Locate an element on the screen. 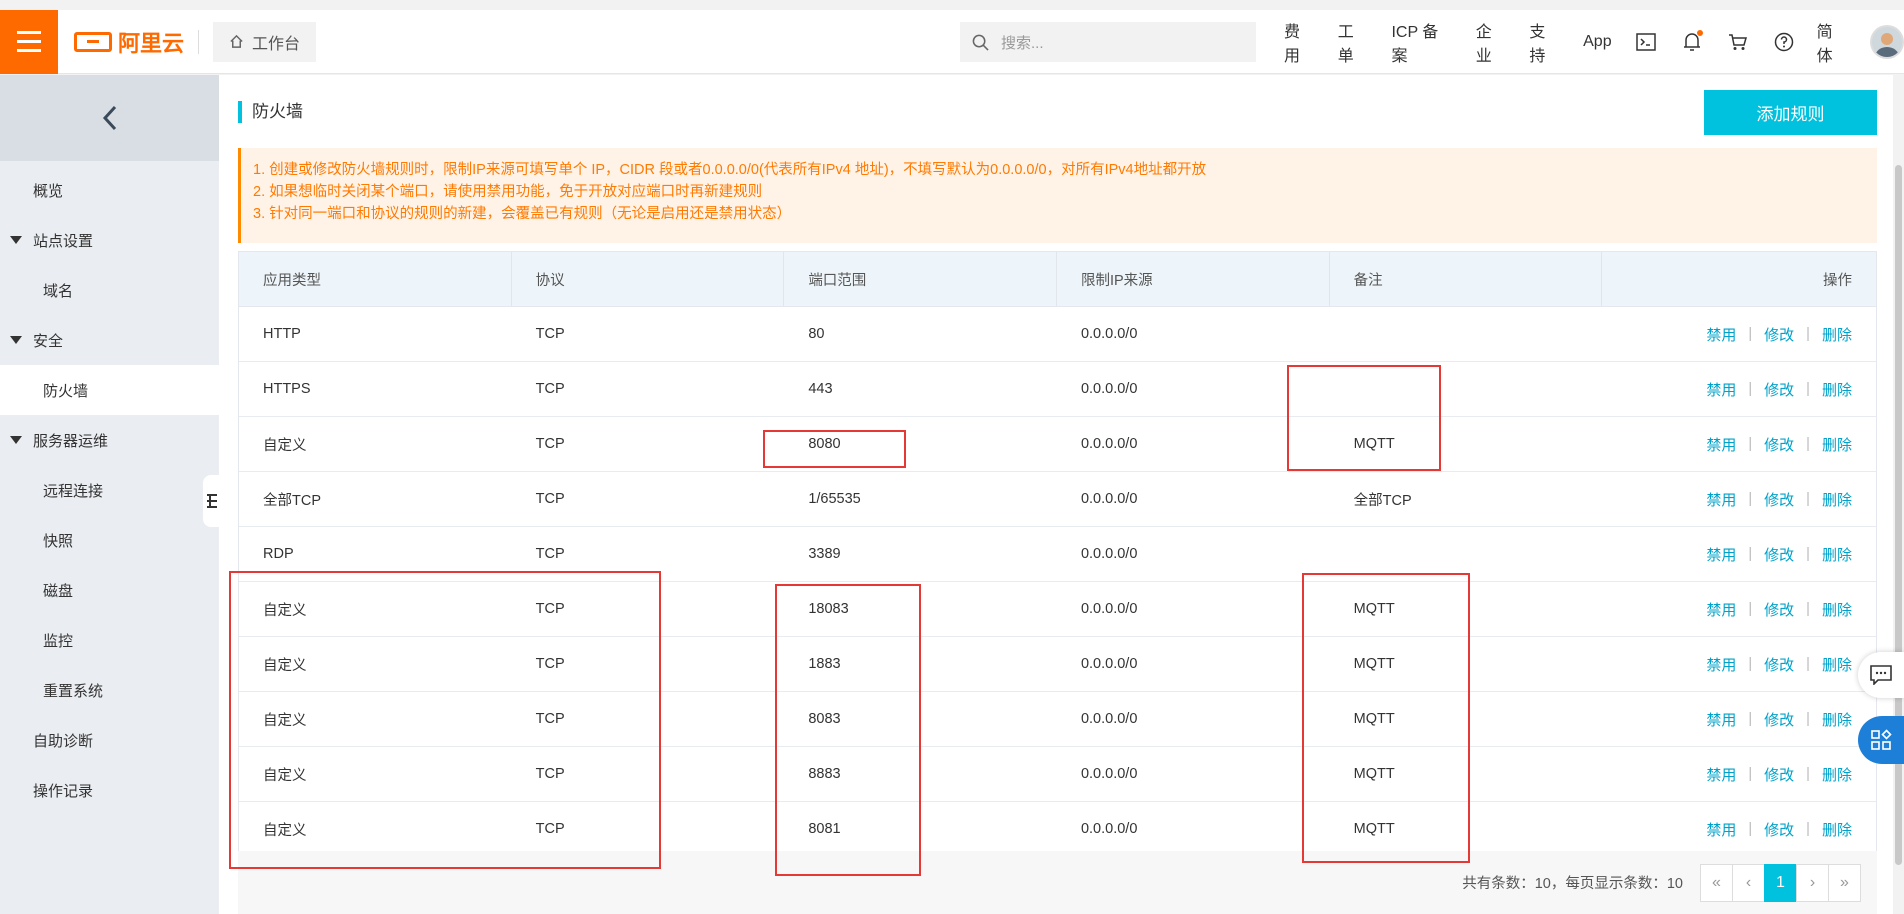 The height and width of the screenshot is (914, 1904). collapse-sidebar-button is located at coordinates (109, 118).